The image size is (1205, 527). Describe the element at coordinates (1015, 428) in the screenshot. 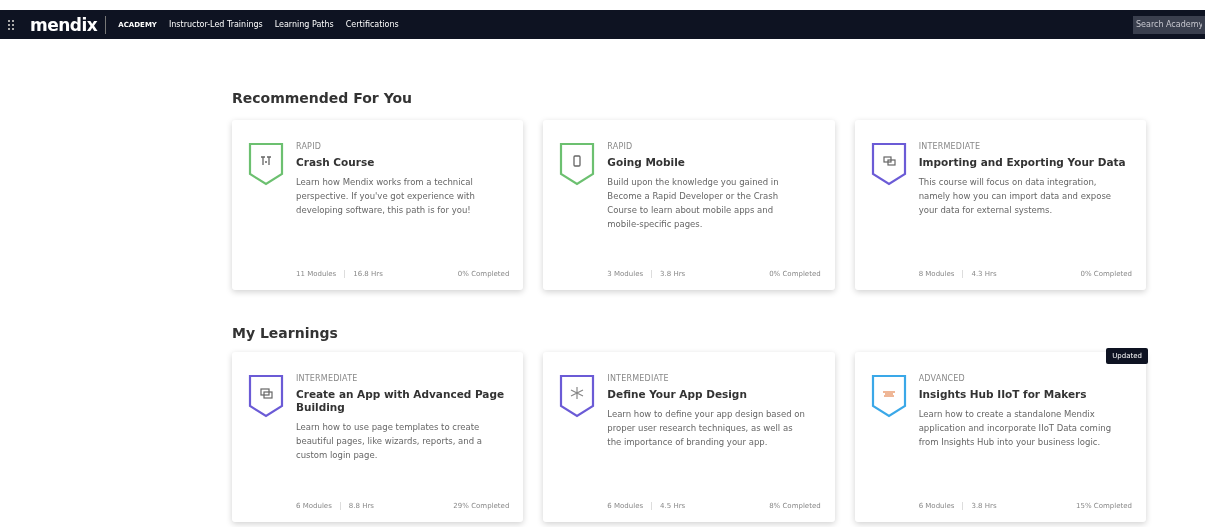

I see `course-description: Learn how to create a standalone Mendix application and incorporate IIoT Data coming from Insights Hub into your business logic.` at that location.